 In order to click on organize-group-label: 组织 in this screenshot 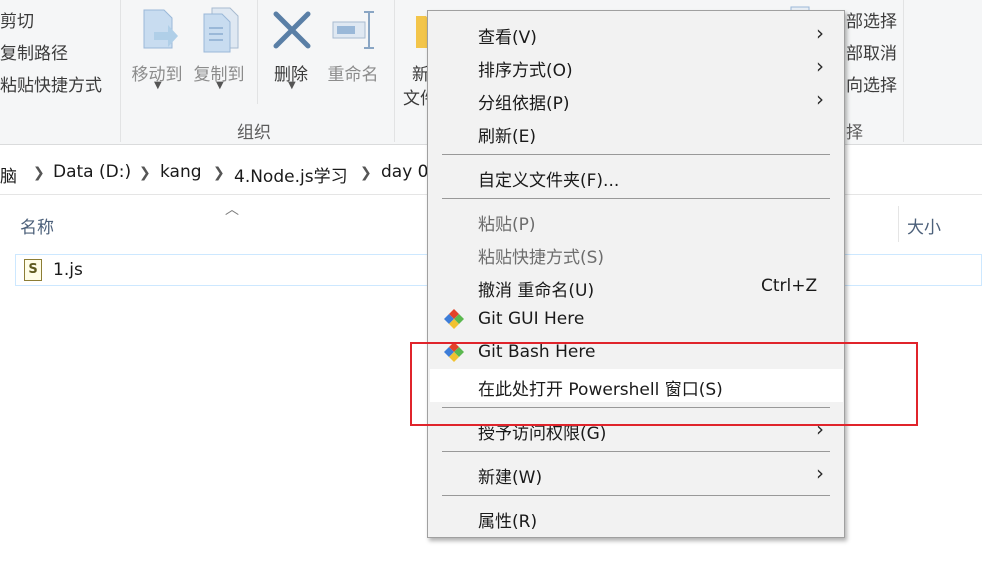, I will do `click(254, 133)`.